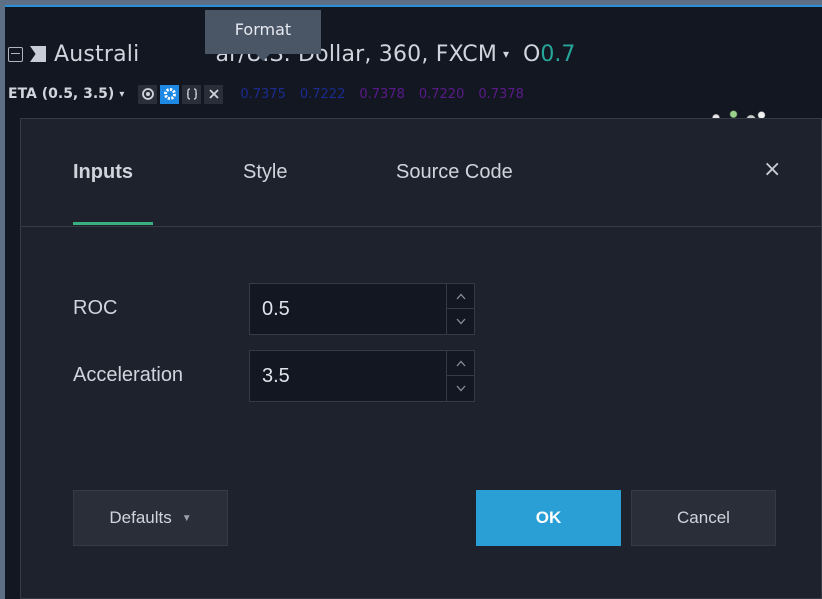 Image resolution: width=822 pixels, height=599 pixels. I want to click on indicator-caret-icon: ▾, so click(121, 94).